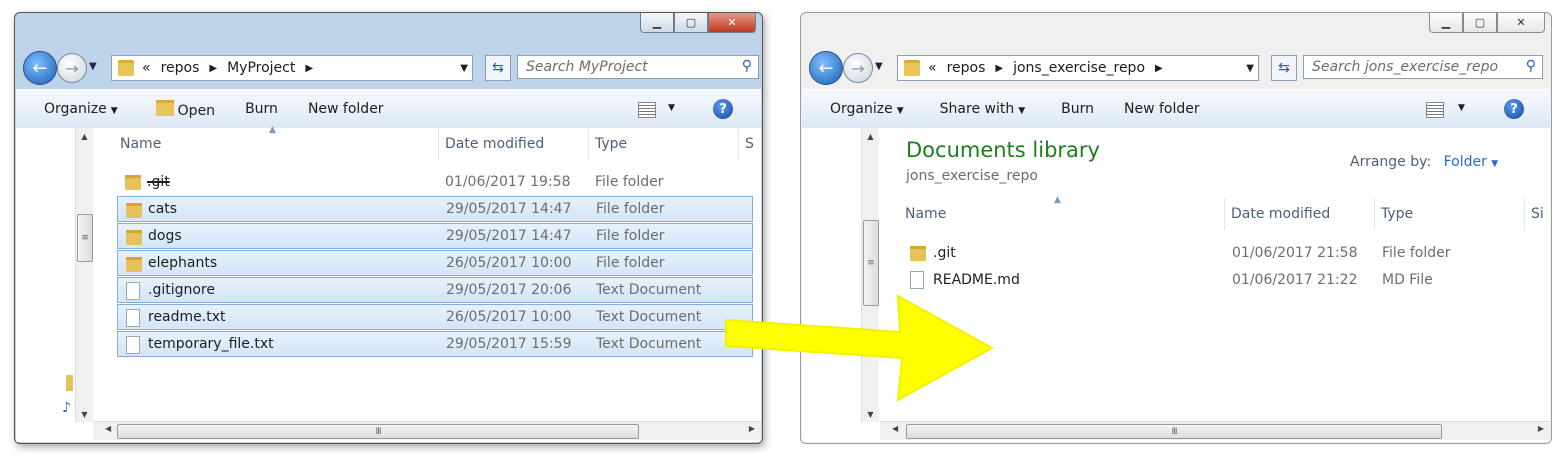 Image resolution: width=1564 pixels, height=458 pixels. What do you see at coordinates (748, 144) in the screenshot?
I see `column-size: S` at bounding box center [748, 144].